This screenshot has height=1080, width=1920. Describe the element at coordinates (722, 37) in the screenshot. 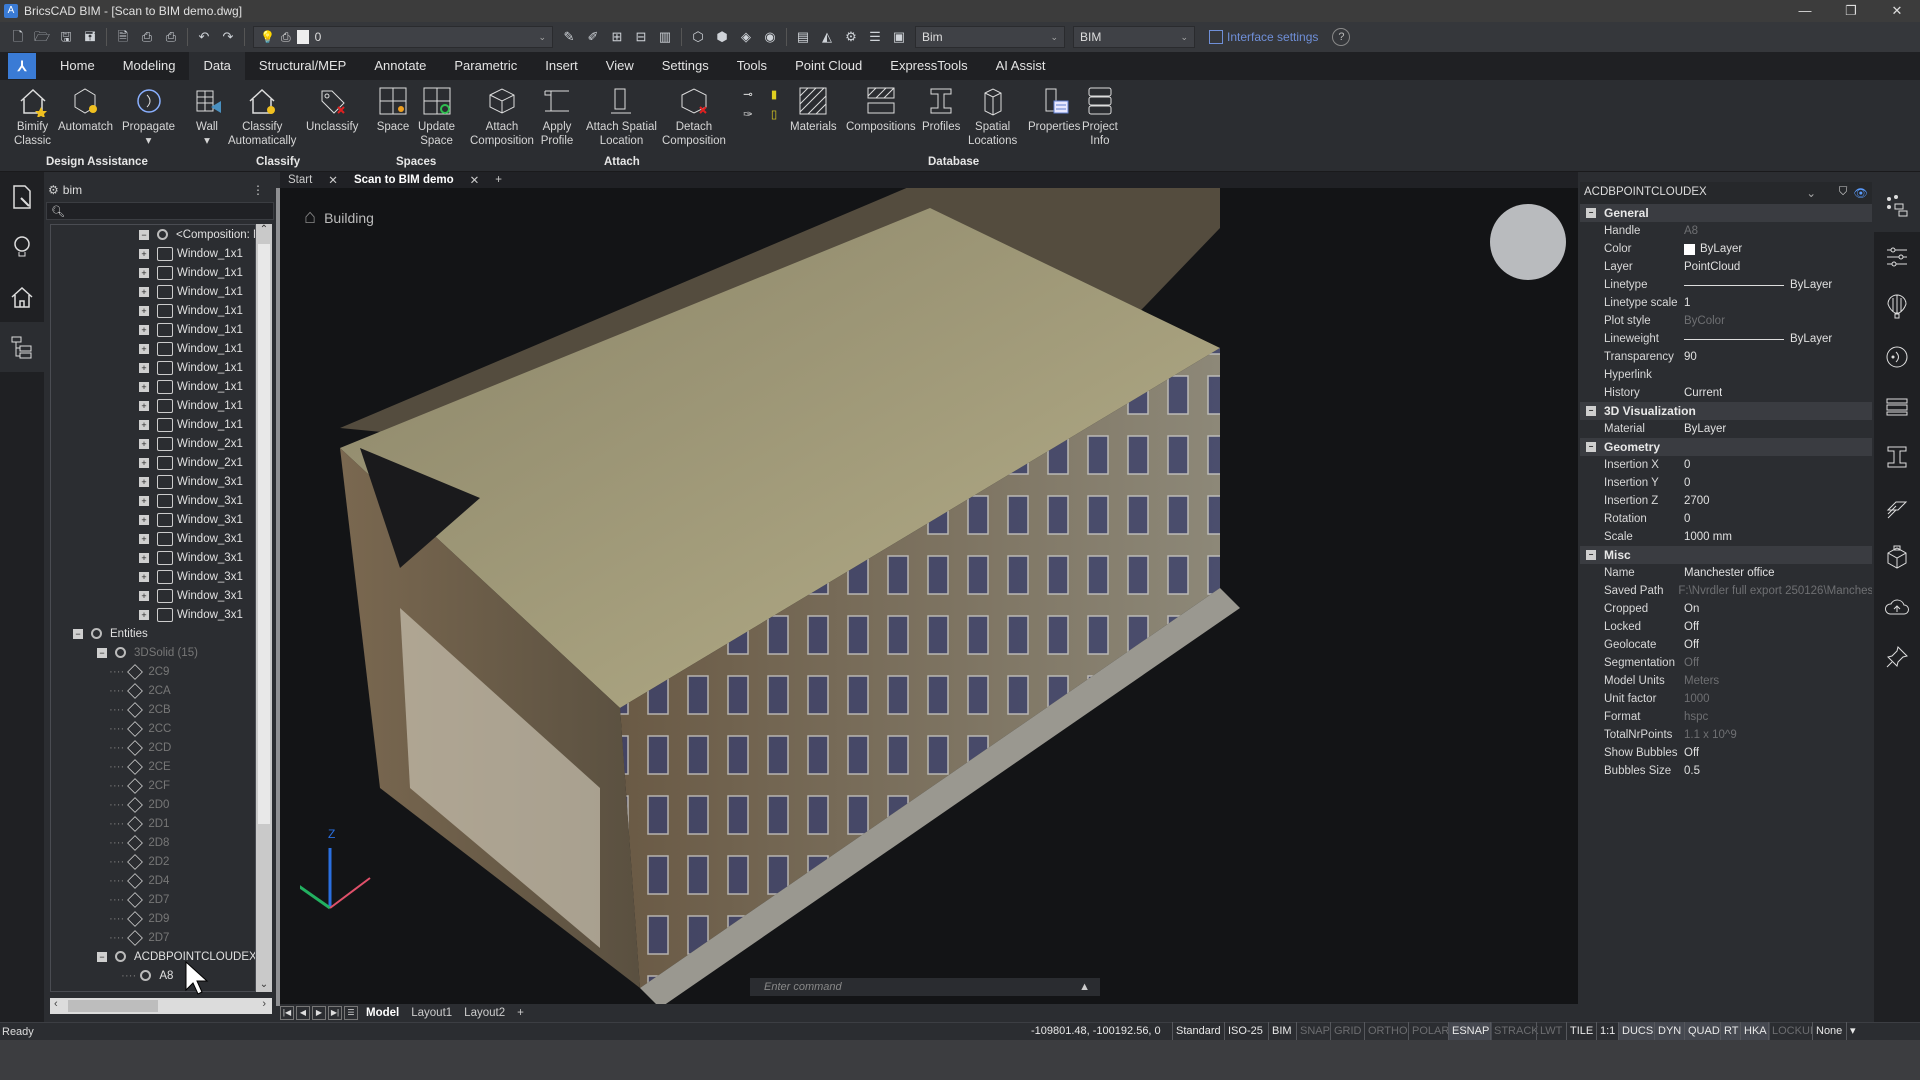

I see `cube-shaded-icon: ⬢` at that location.